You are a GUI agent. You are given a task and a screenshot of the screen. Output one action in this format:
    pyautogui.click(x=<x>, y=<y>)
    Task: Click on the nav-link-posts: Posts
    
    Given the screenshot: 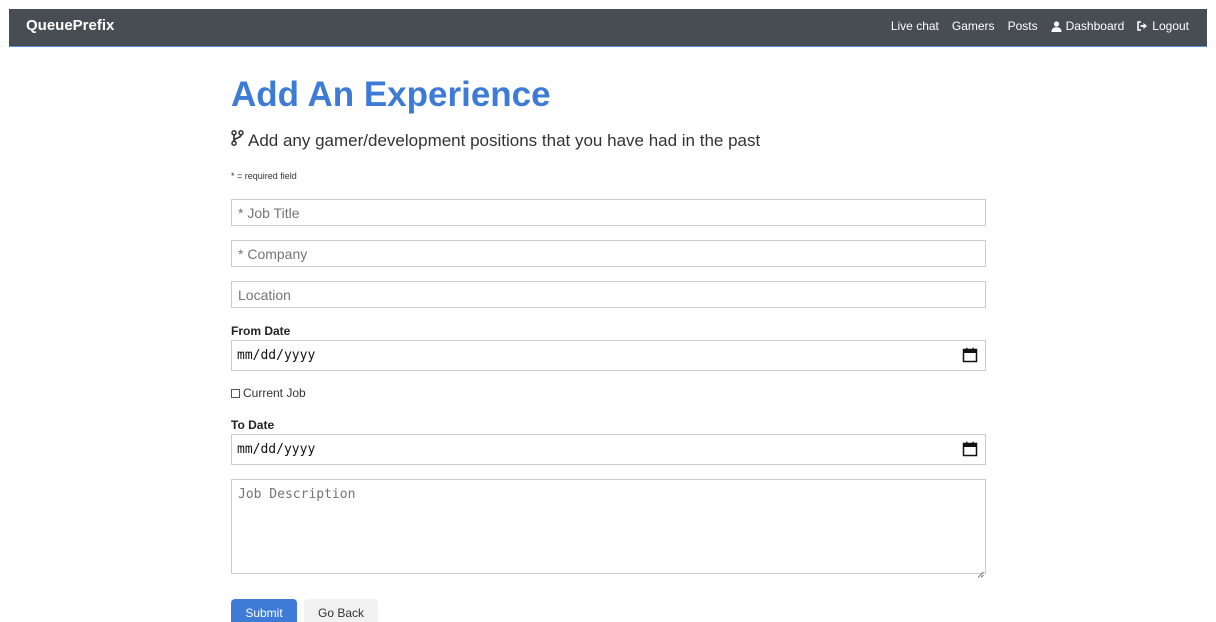 What is the action you would take?
    pyautogui.click(x=1023, y=26)
    